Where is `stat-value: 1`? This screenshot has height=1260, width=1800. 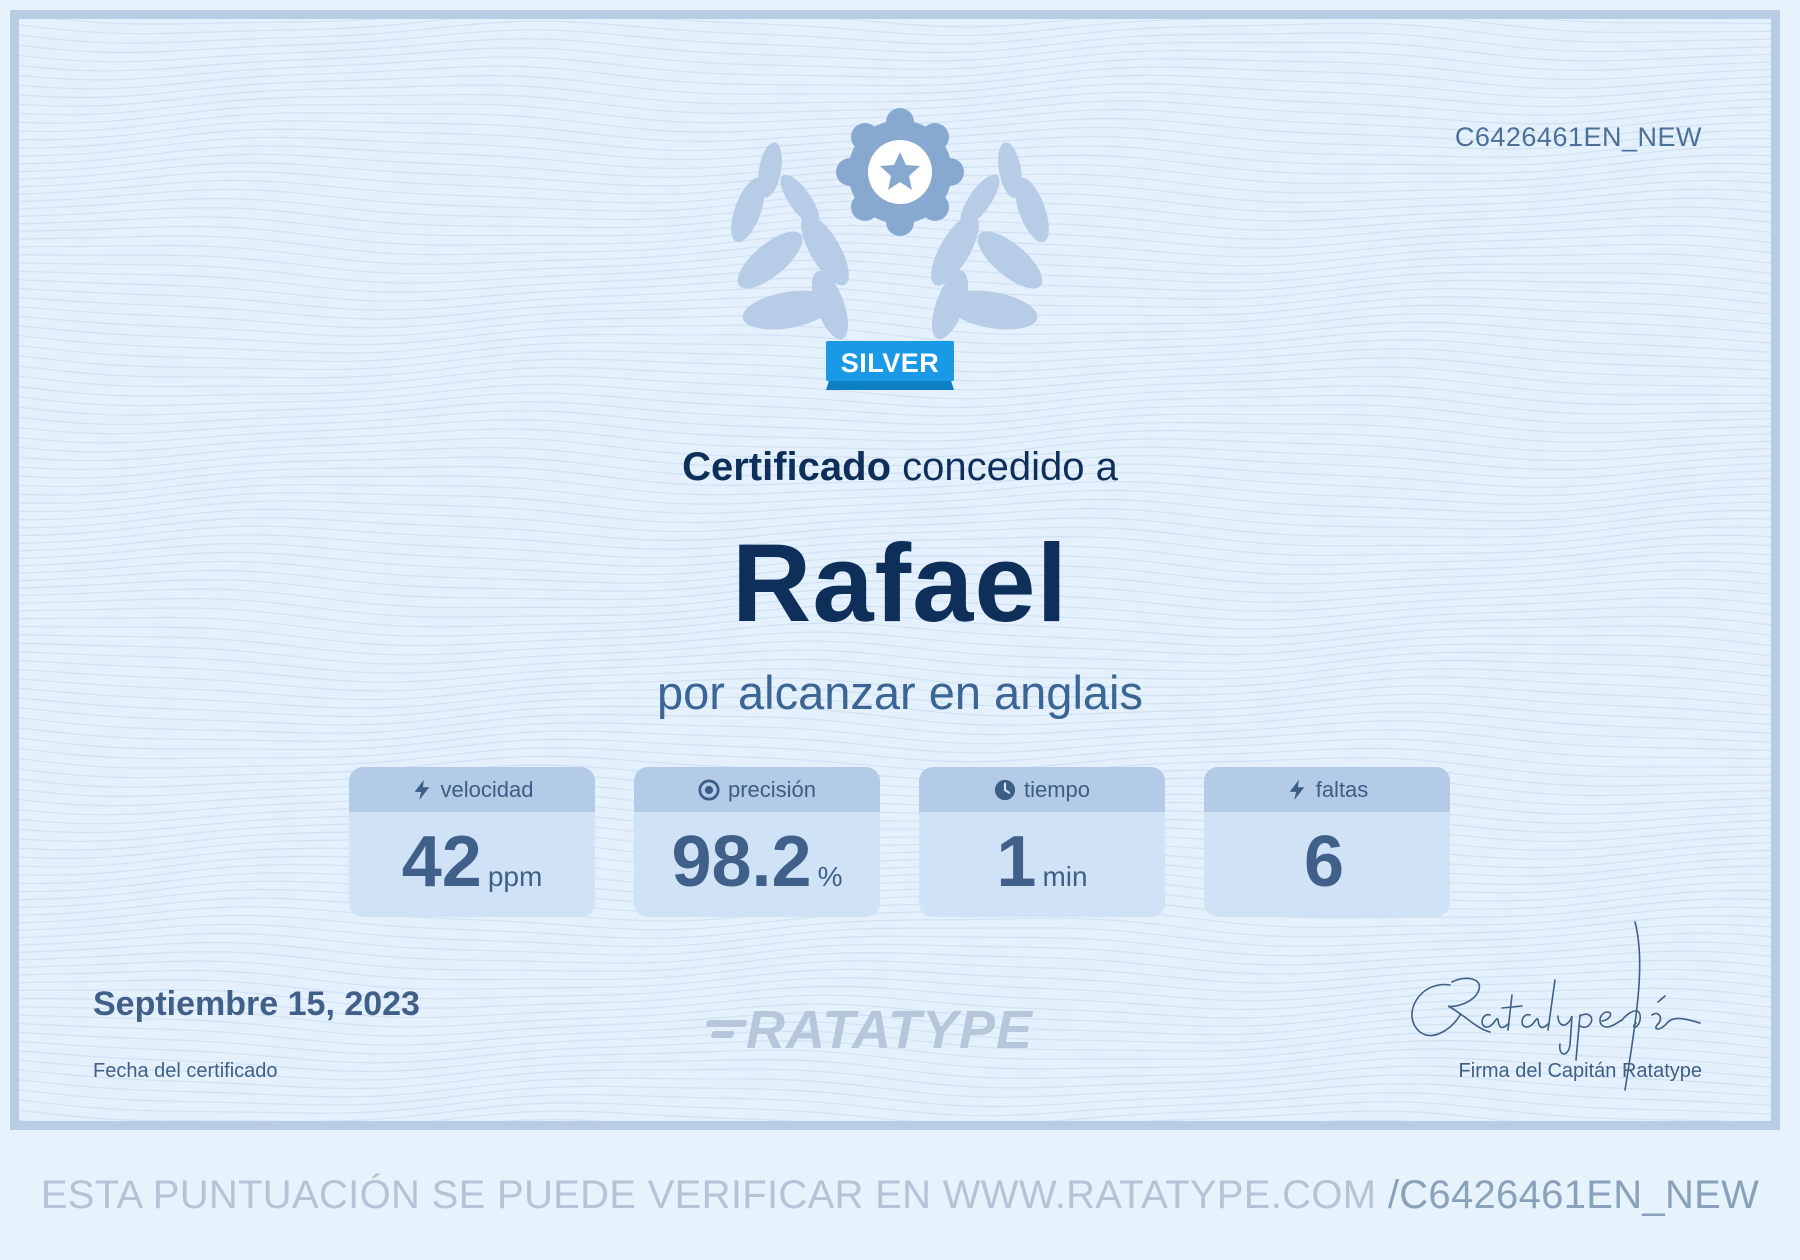 stat-value: 1 is located at coordinates (1016, 862).